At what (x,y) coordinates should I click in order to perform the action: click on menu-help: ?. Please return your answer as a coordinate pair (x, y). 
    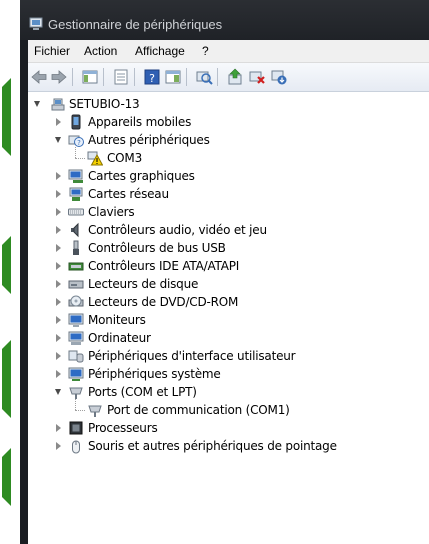
    Looking at the image, I should click on (205, 51).